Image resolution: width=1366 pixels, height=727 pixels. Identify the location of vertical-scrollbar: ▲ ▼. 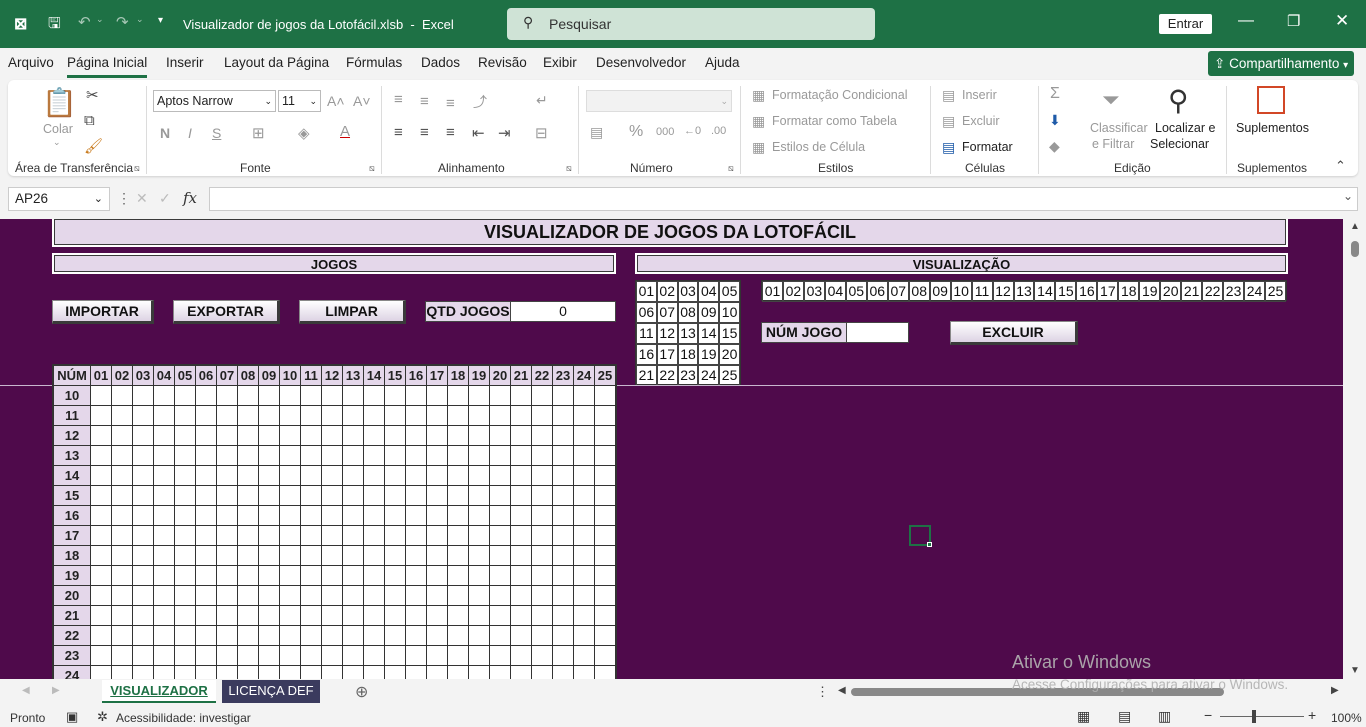
(1354, 449).